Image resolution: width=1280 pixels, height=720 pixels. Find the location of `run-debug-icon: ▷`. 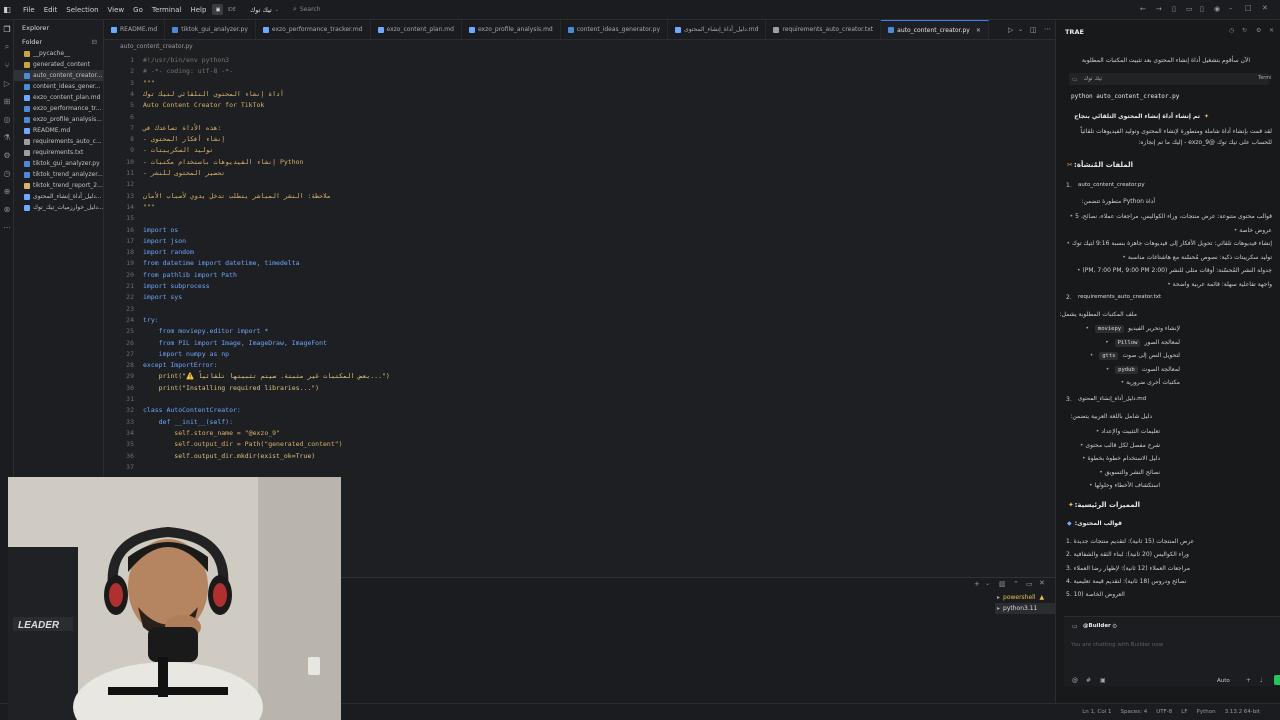

run-debug-icon: ▷ is located at coordinates (7, 83).